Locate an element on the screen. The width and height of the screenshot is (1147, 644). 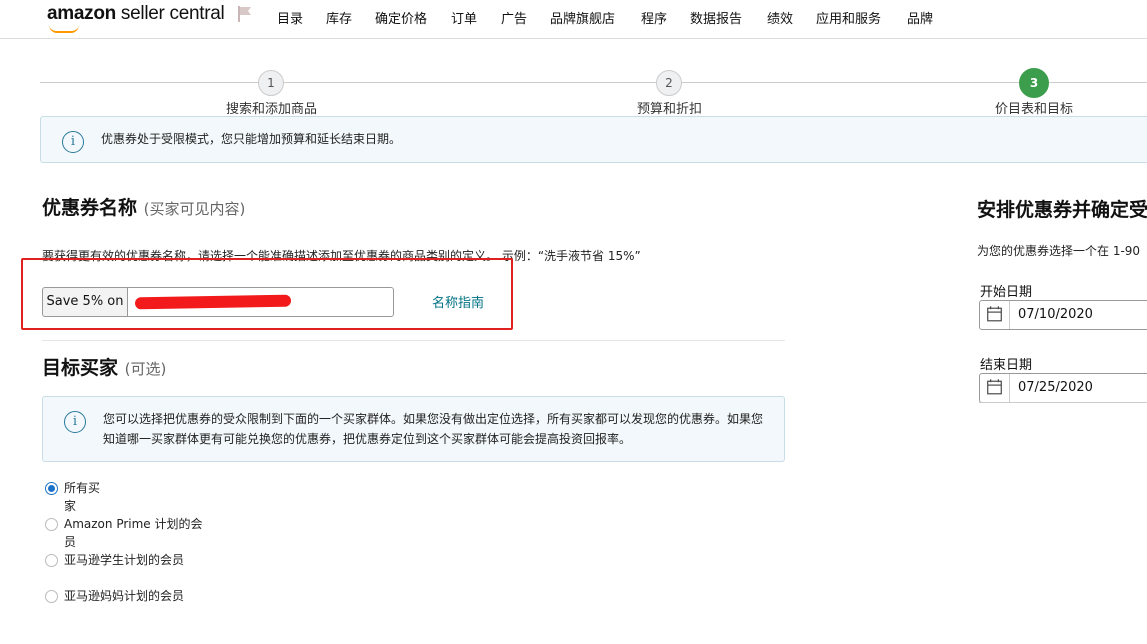
step-1-label: 搜索和添加商品 is located at coordinates (271, 107).